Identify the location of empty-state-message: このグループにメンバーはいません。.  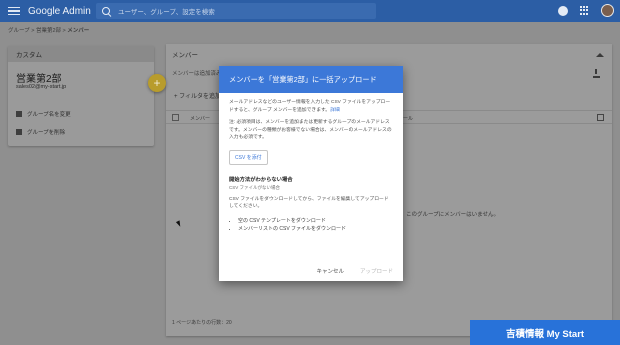
(453, 215).